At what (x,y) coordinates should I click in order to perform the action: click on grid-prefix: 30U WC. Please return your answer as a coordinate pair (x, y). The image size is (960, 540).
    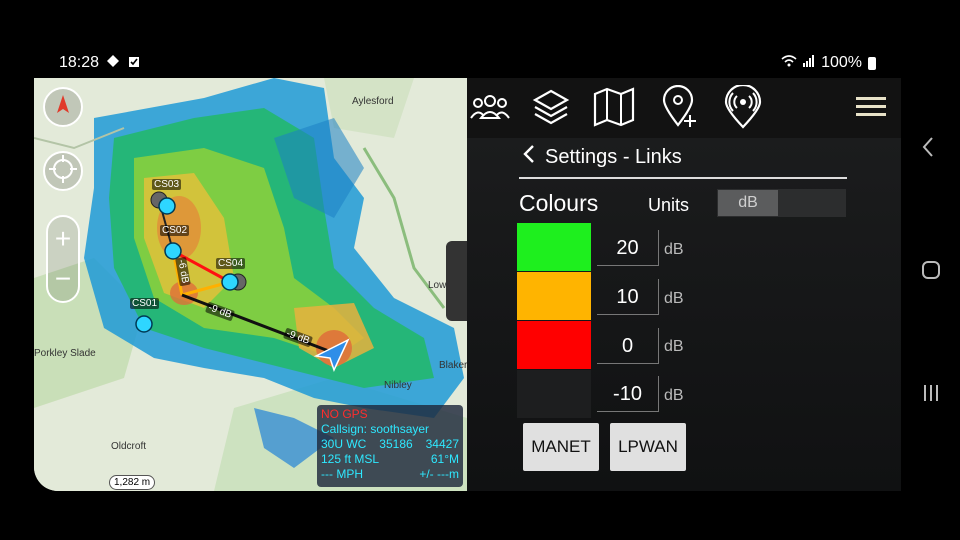
    Looking at the image, I should click on (344, 444).